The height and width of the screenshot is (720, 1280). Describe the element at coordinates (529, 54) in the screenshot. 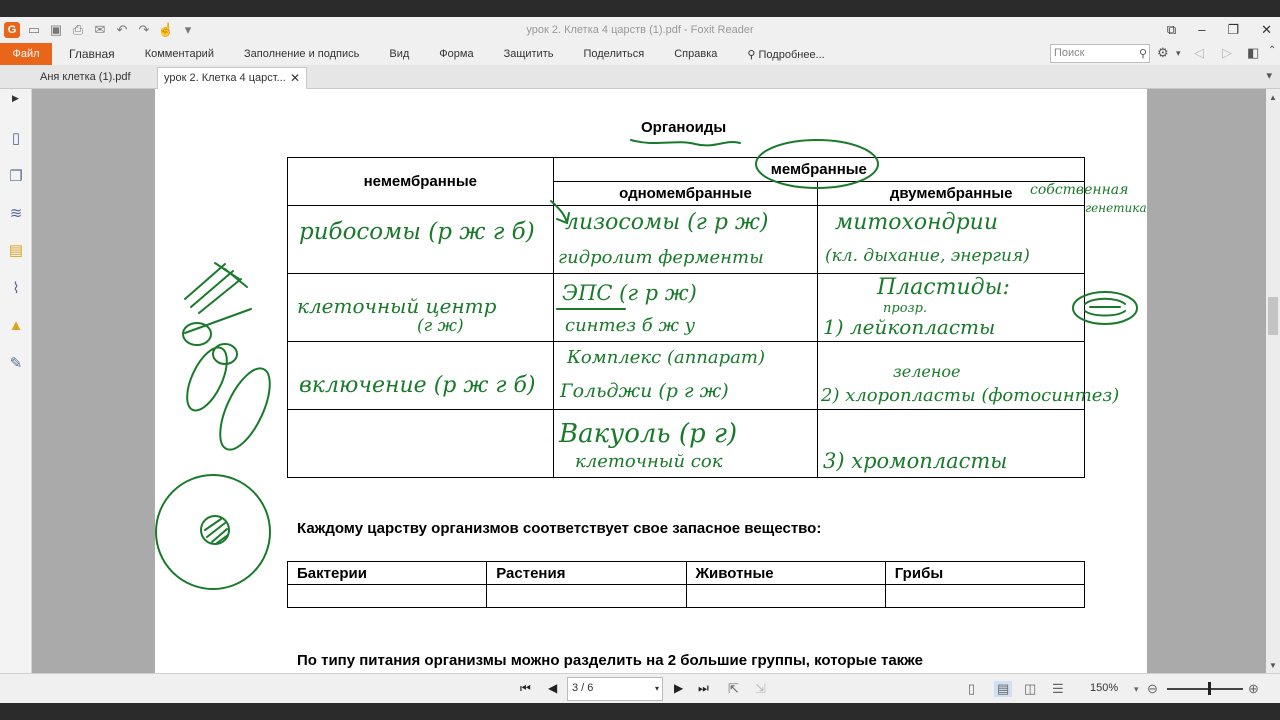

I see `menu-protect: Защитить` at that location.